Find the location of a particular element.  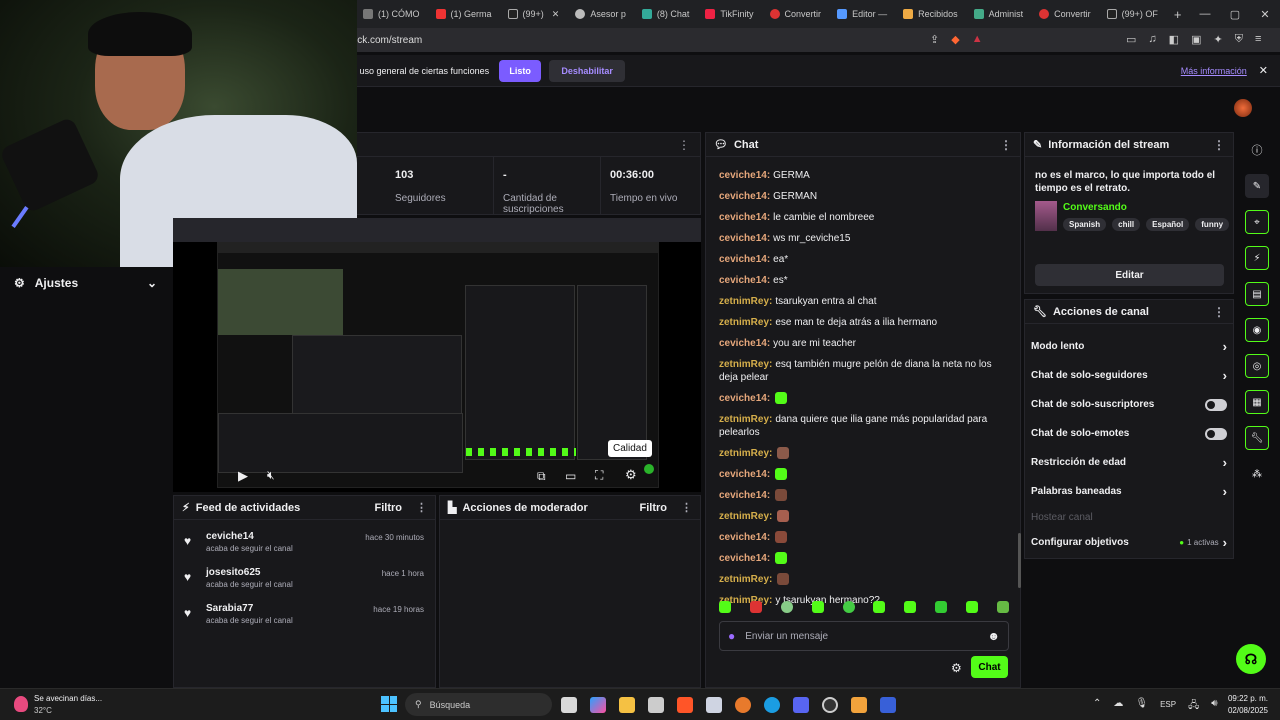

category-name: Conversando is located at coordinates (1095, 207).